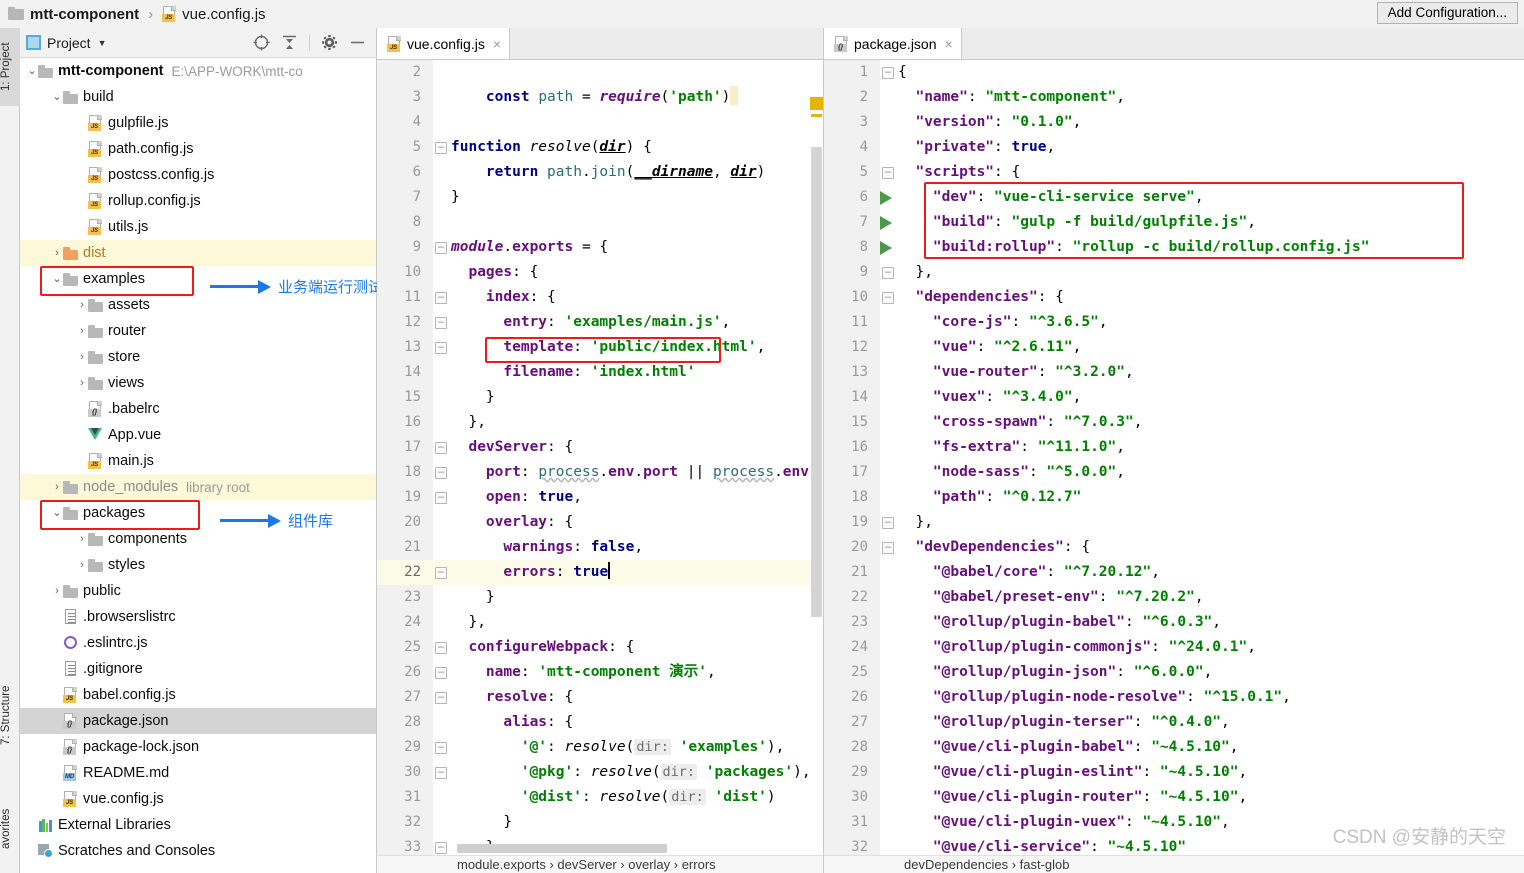 The image size is (1524, 873). I want to click on tree-item-readme-md: MD README.md, so click(198, 773).